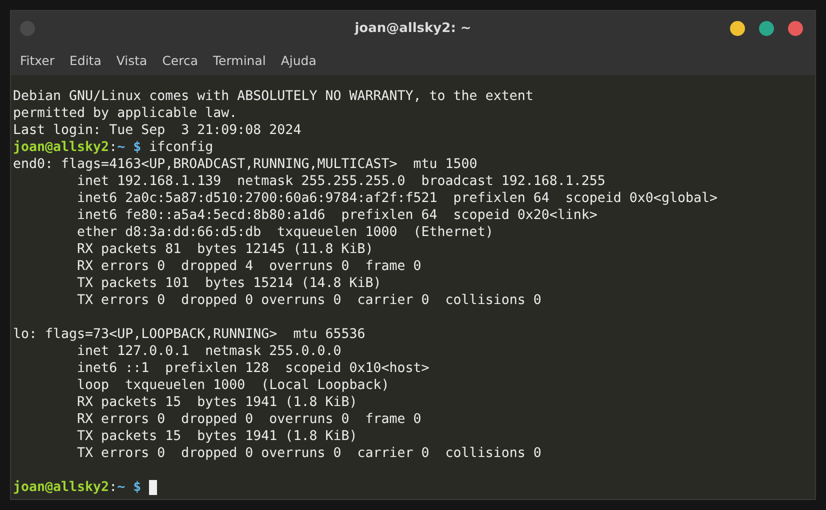 The width and height of the screenshot is (826, 510). I want to click on menu-item: Vista, so click(132, 60).